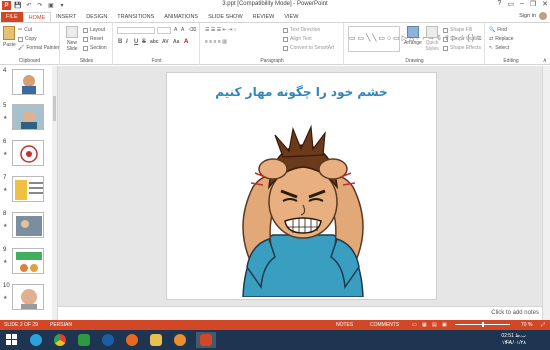 Image resolution: width=550 pixels, height=350 pixels. Describe the element at coordinates (120, 42) in the screenshot. I see `bold-button: B` at that location.